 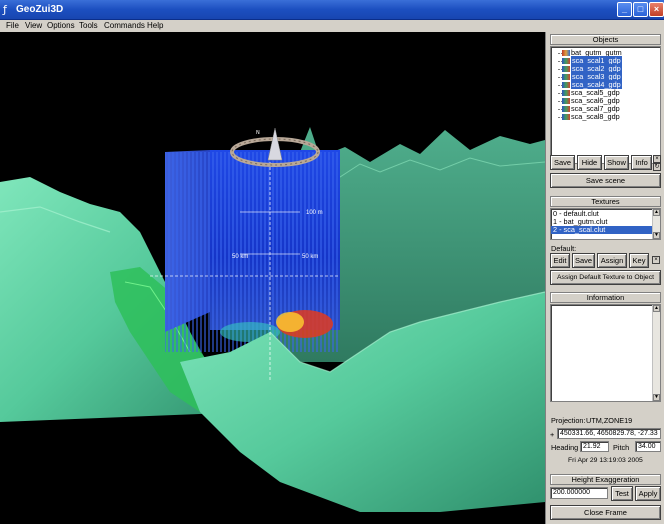 What do you see at coordinates (605, 180) in the screenshot?
I see `save-scene-button: Save scene` at bounding box center [605, 180].